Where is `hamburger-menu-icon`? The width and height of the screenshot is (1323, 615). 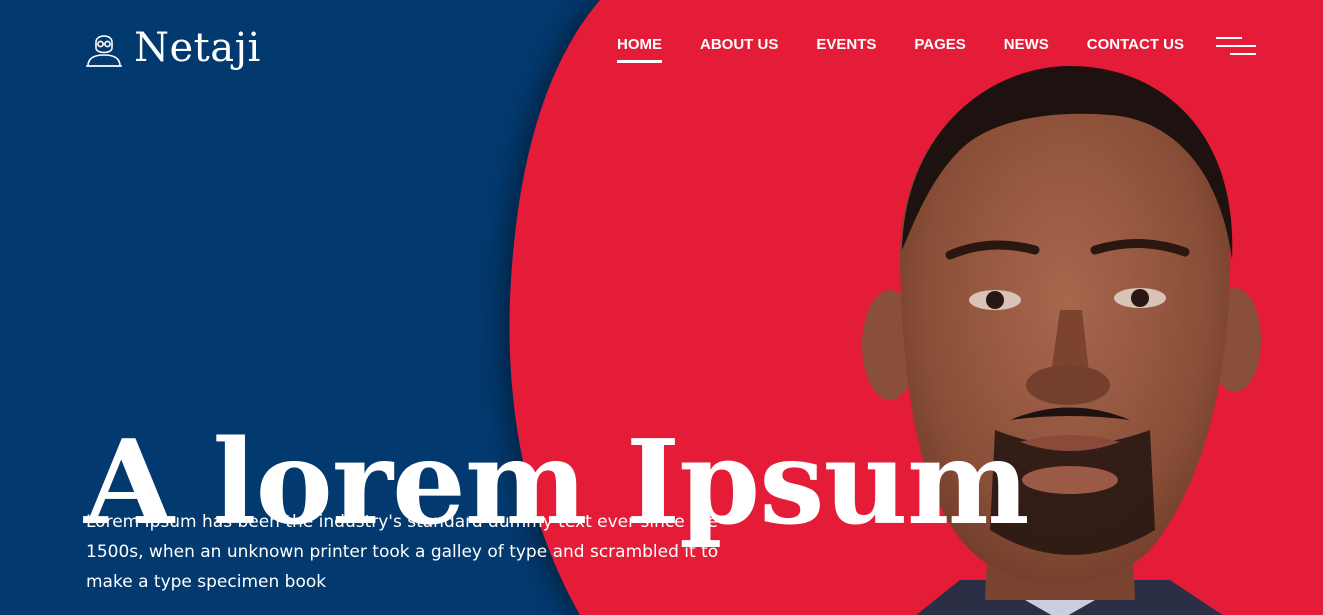 hamburger-menu-icon is located at coordinates (1236, 46).